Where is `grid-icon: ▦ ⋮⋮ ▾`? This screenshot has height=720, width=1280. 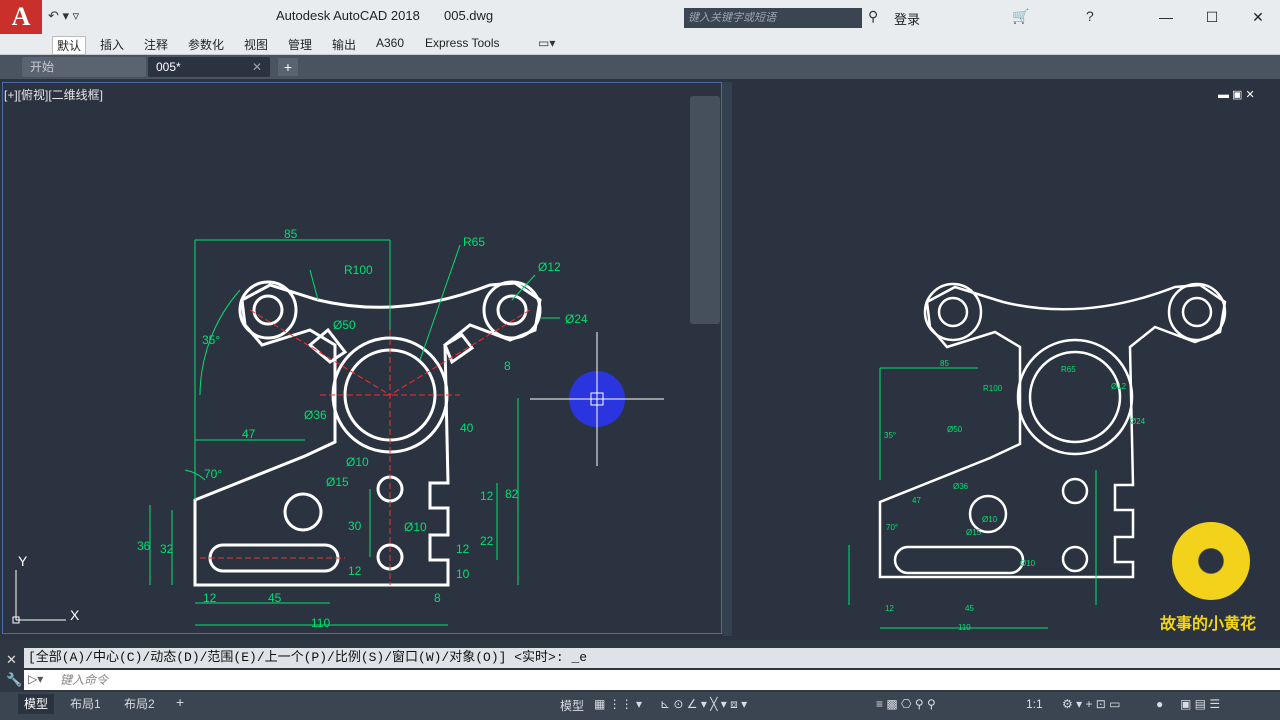 grid-icon: ▦ ⋮⋮ ▾ is located at coordinates (618, 704).